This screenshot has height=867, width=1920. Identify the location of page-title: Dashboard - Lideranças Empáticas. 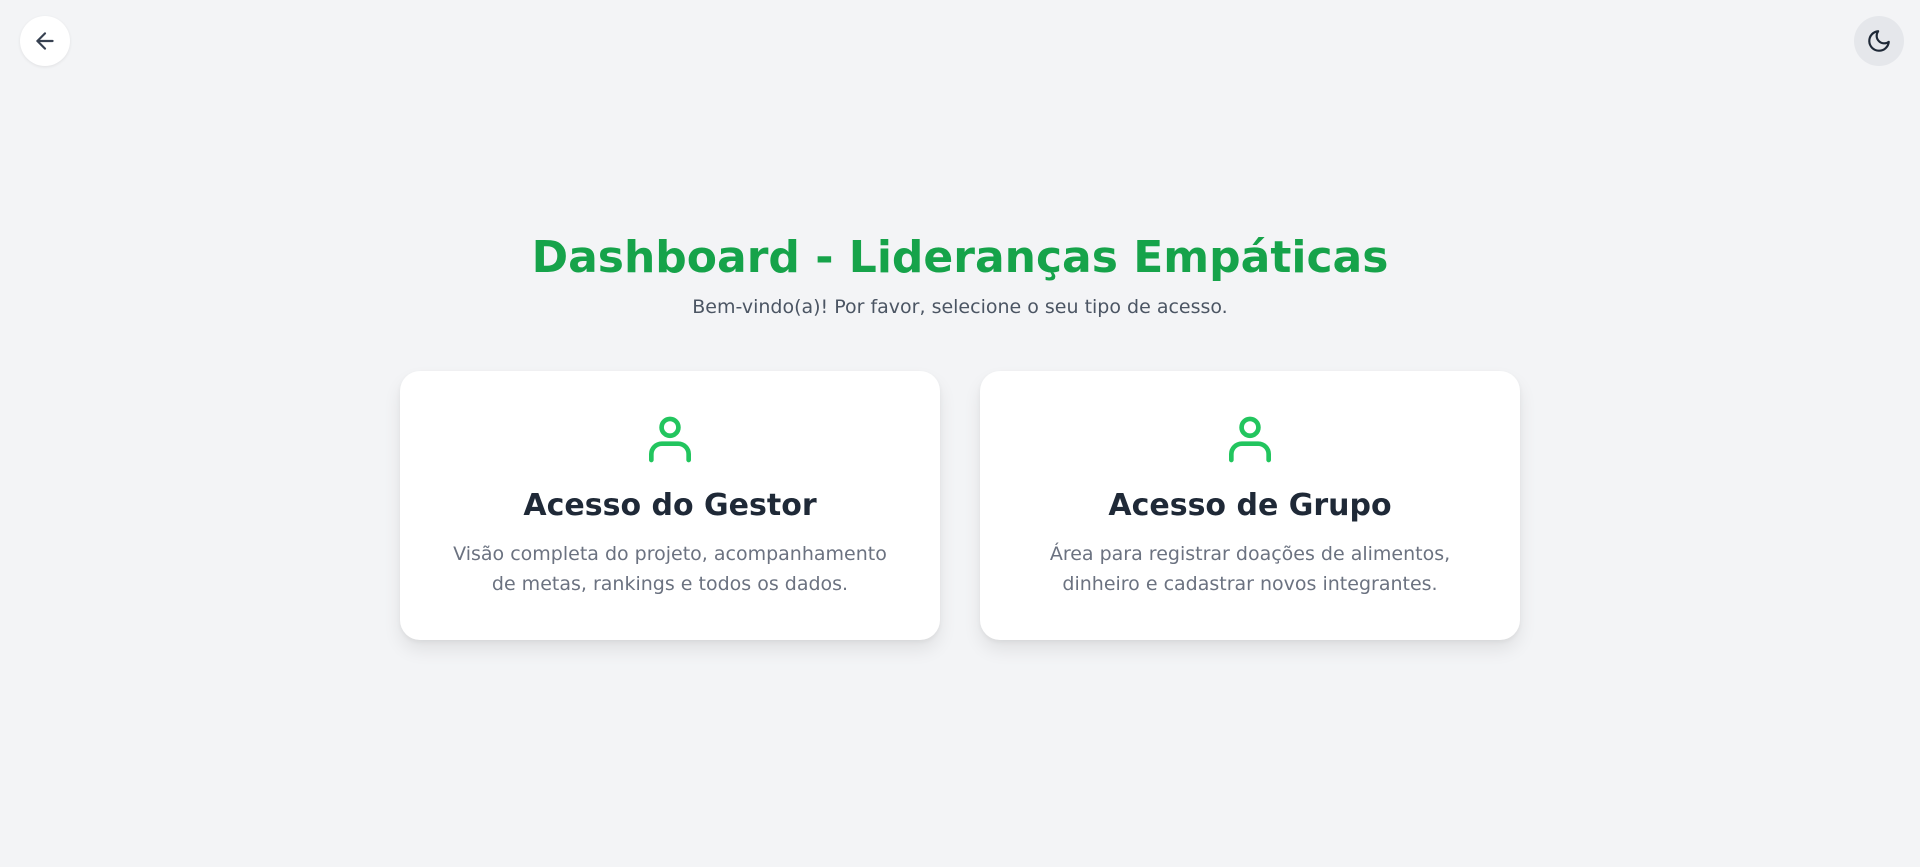
(960, 257).